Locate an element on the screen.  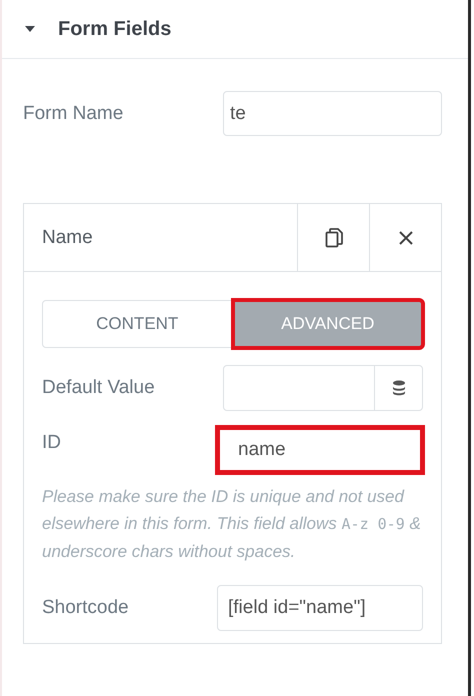
database-icon is located at coordinates (399, 388).